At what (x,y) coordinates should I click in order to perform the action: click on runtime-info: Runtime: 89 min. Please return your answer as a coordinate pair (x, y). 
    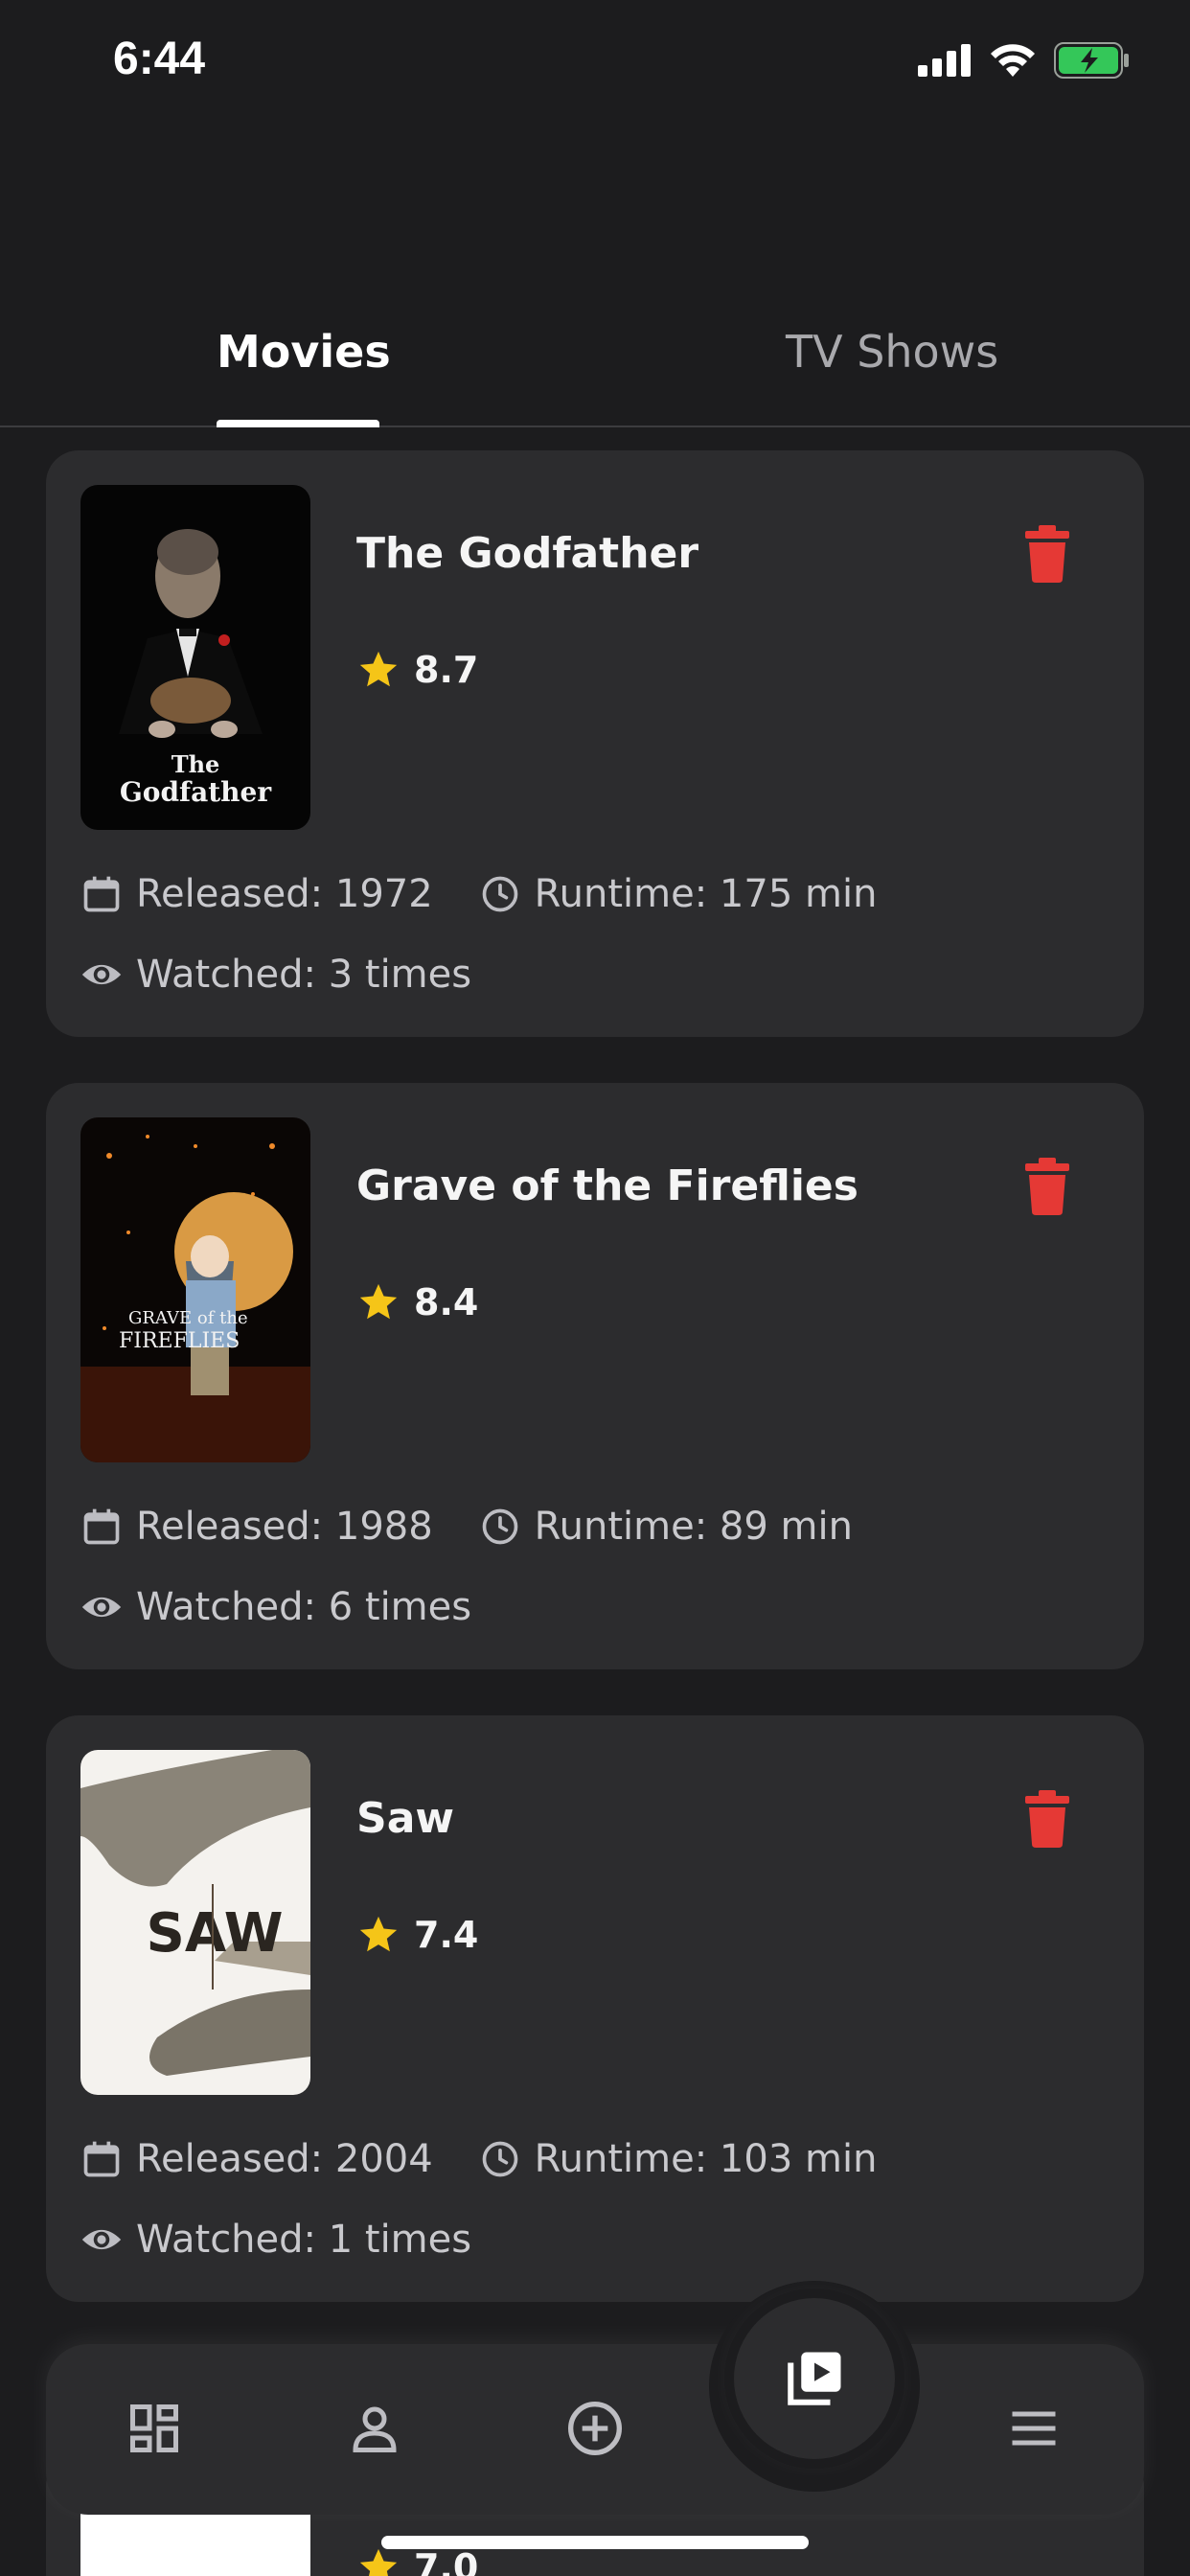
    Looking at the image, I should click on (666, 1527).